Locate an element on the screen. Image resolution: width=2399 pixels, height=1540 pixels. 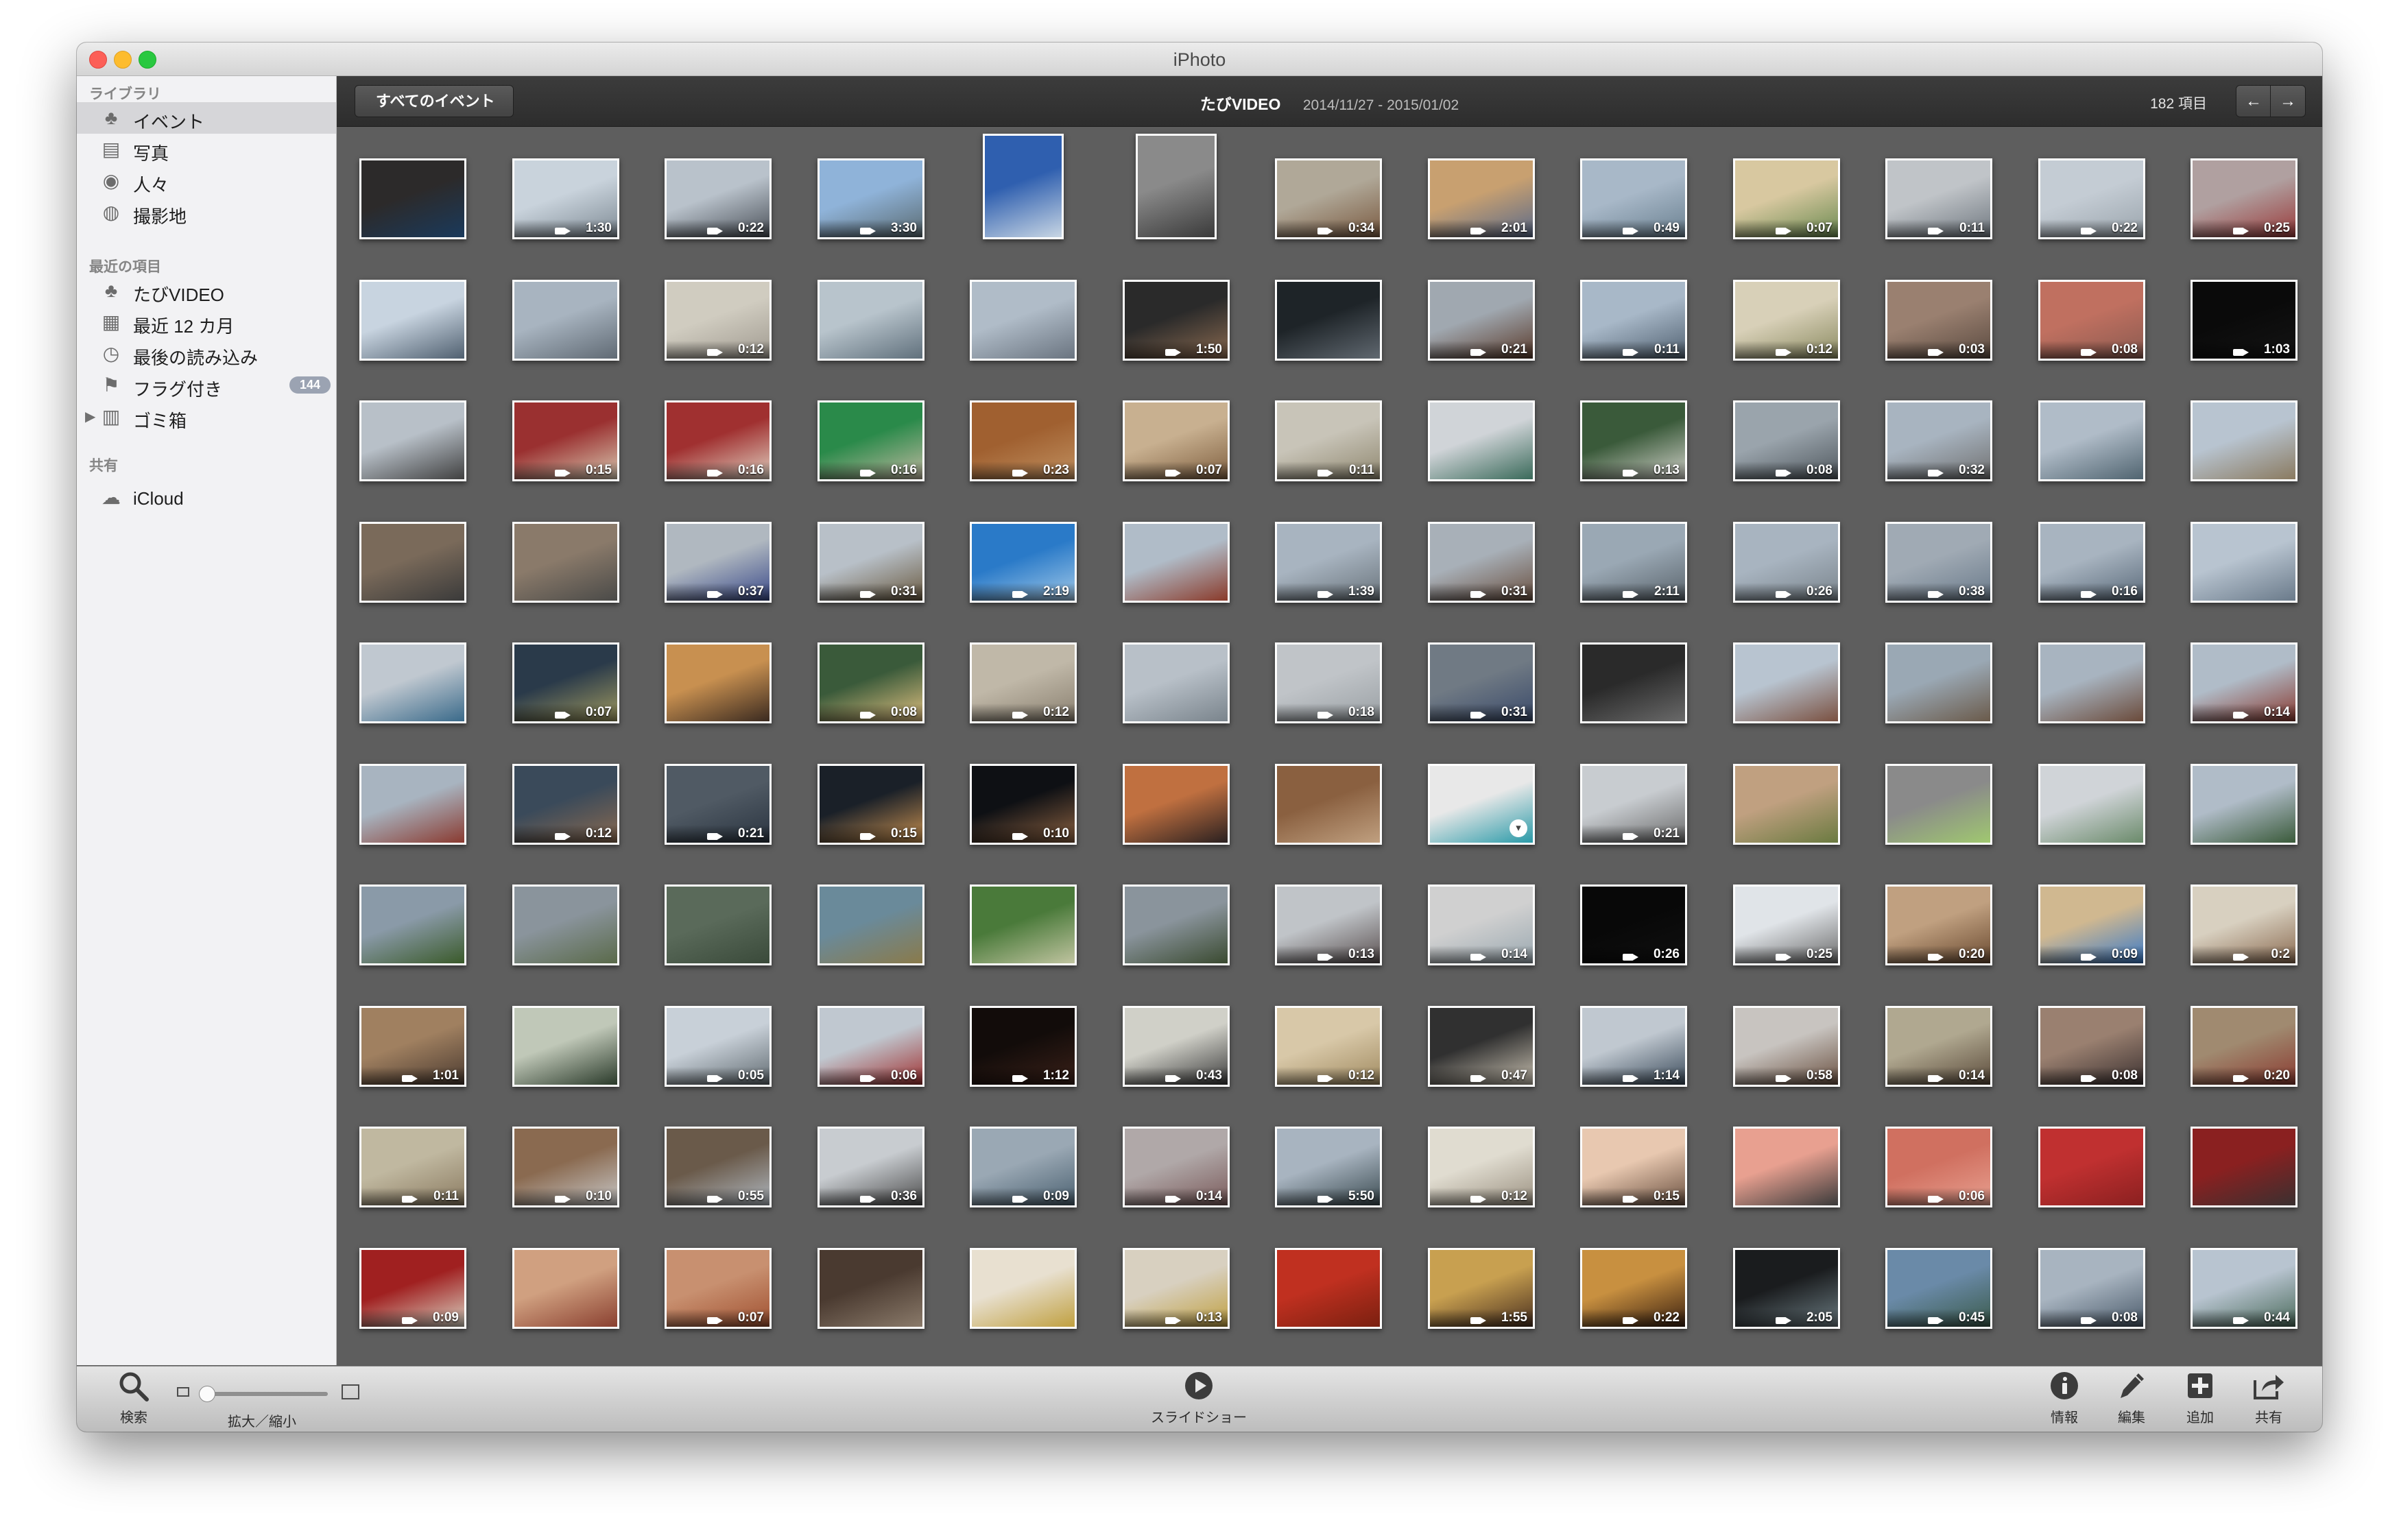
slideshow-button: スライドショー is located at coordinates (1199, 1399).